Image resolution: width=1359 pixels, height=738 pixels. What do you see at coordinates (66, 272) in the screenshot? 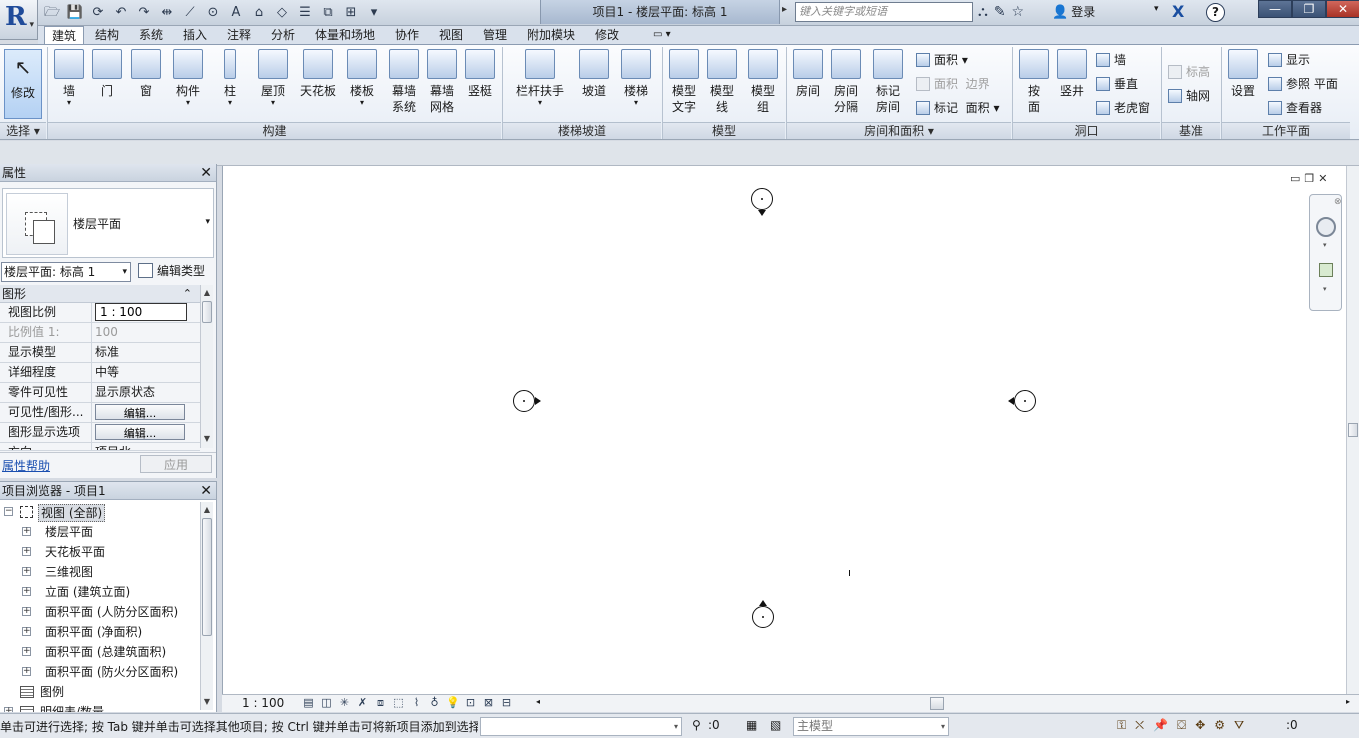
I see `instance-filter-select: 楼层平面: 标高 1 ▾` at bounding box center [66, 272].